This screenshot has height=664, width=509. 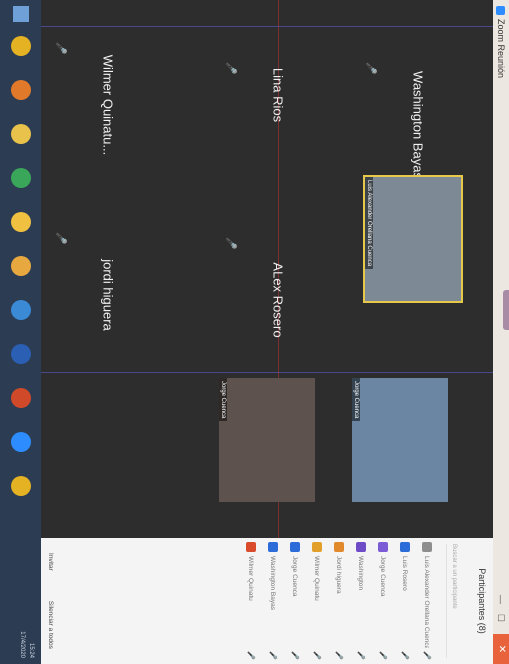 I want to click on title-bar: Zoom Reunión — ☐ ✕, so click(x=501, y=332).